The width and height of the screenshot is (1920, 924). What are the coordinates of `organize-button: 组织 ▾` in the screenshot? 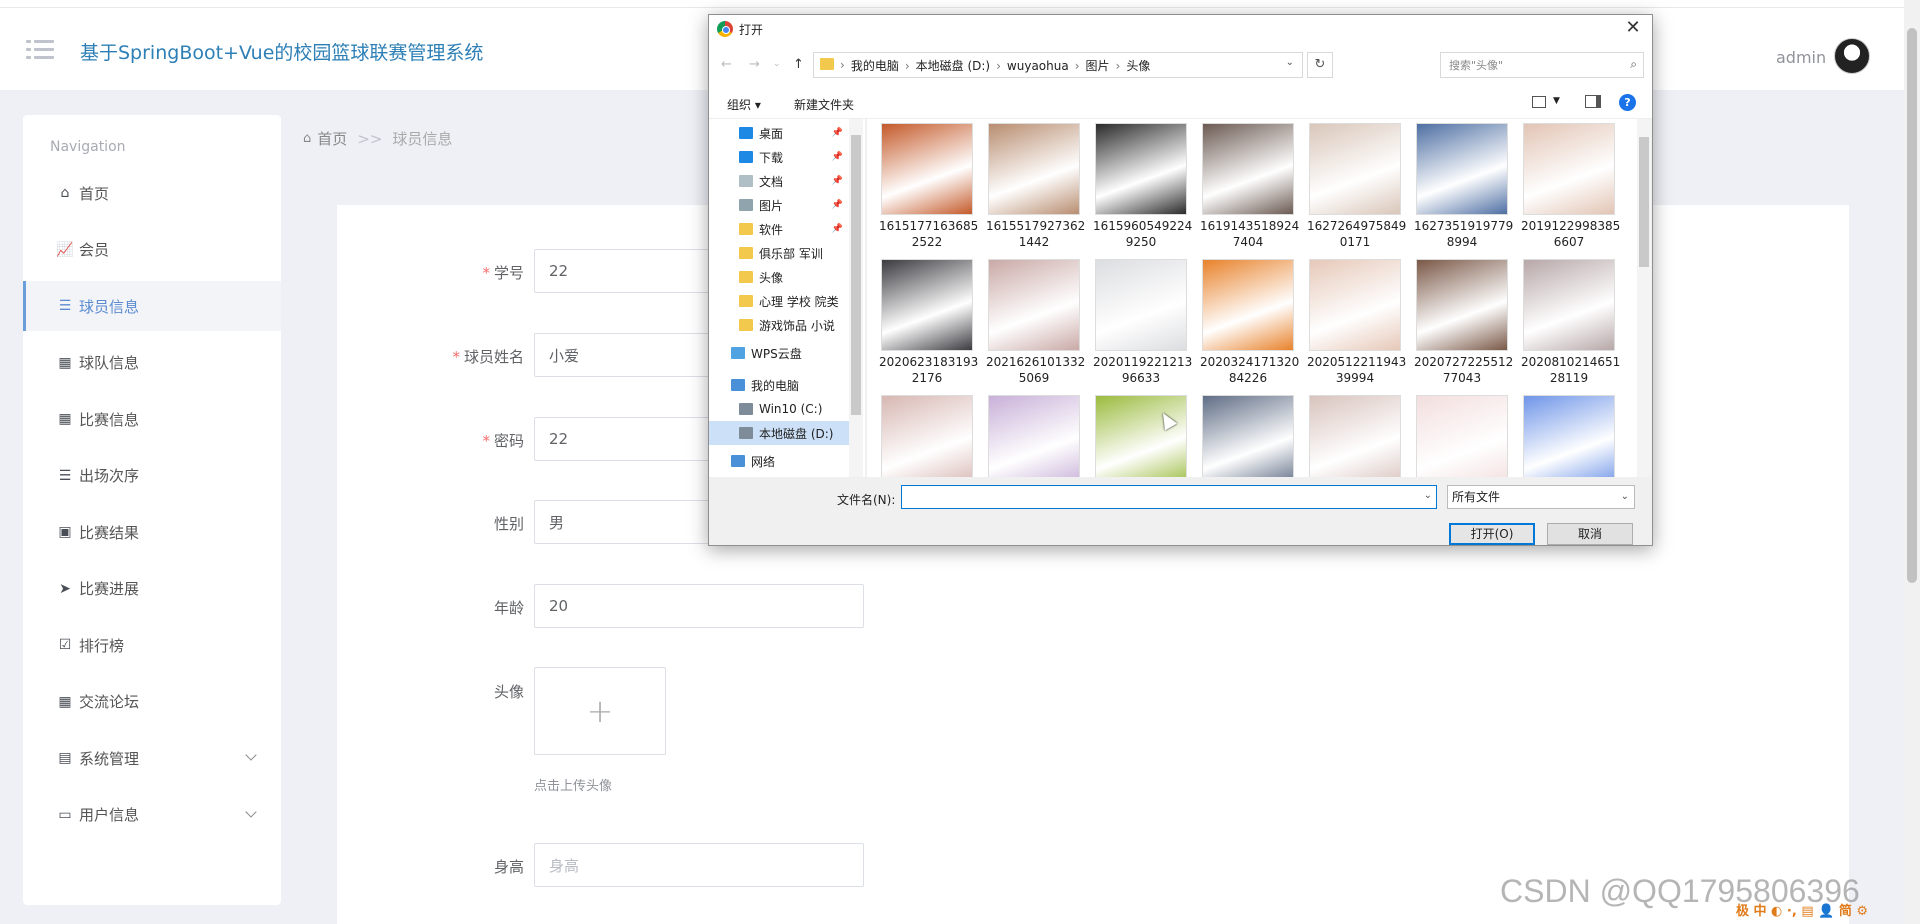 It's located at (744, 104).